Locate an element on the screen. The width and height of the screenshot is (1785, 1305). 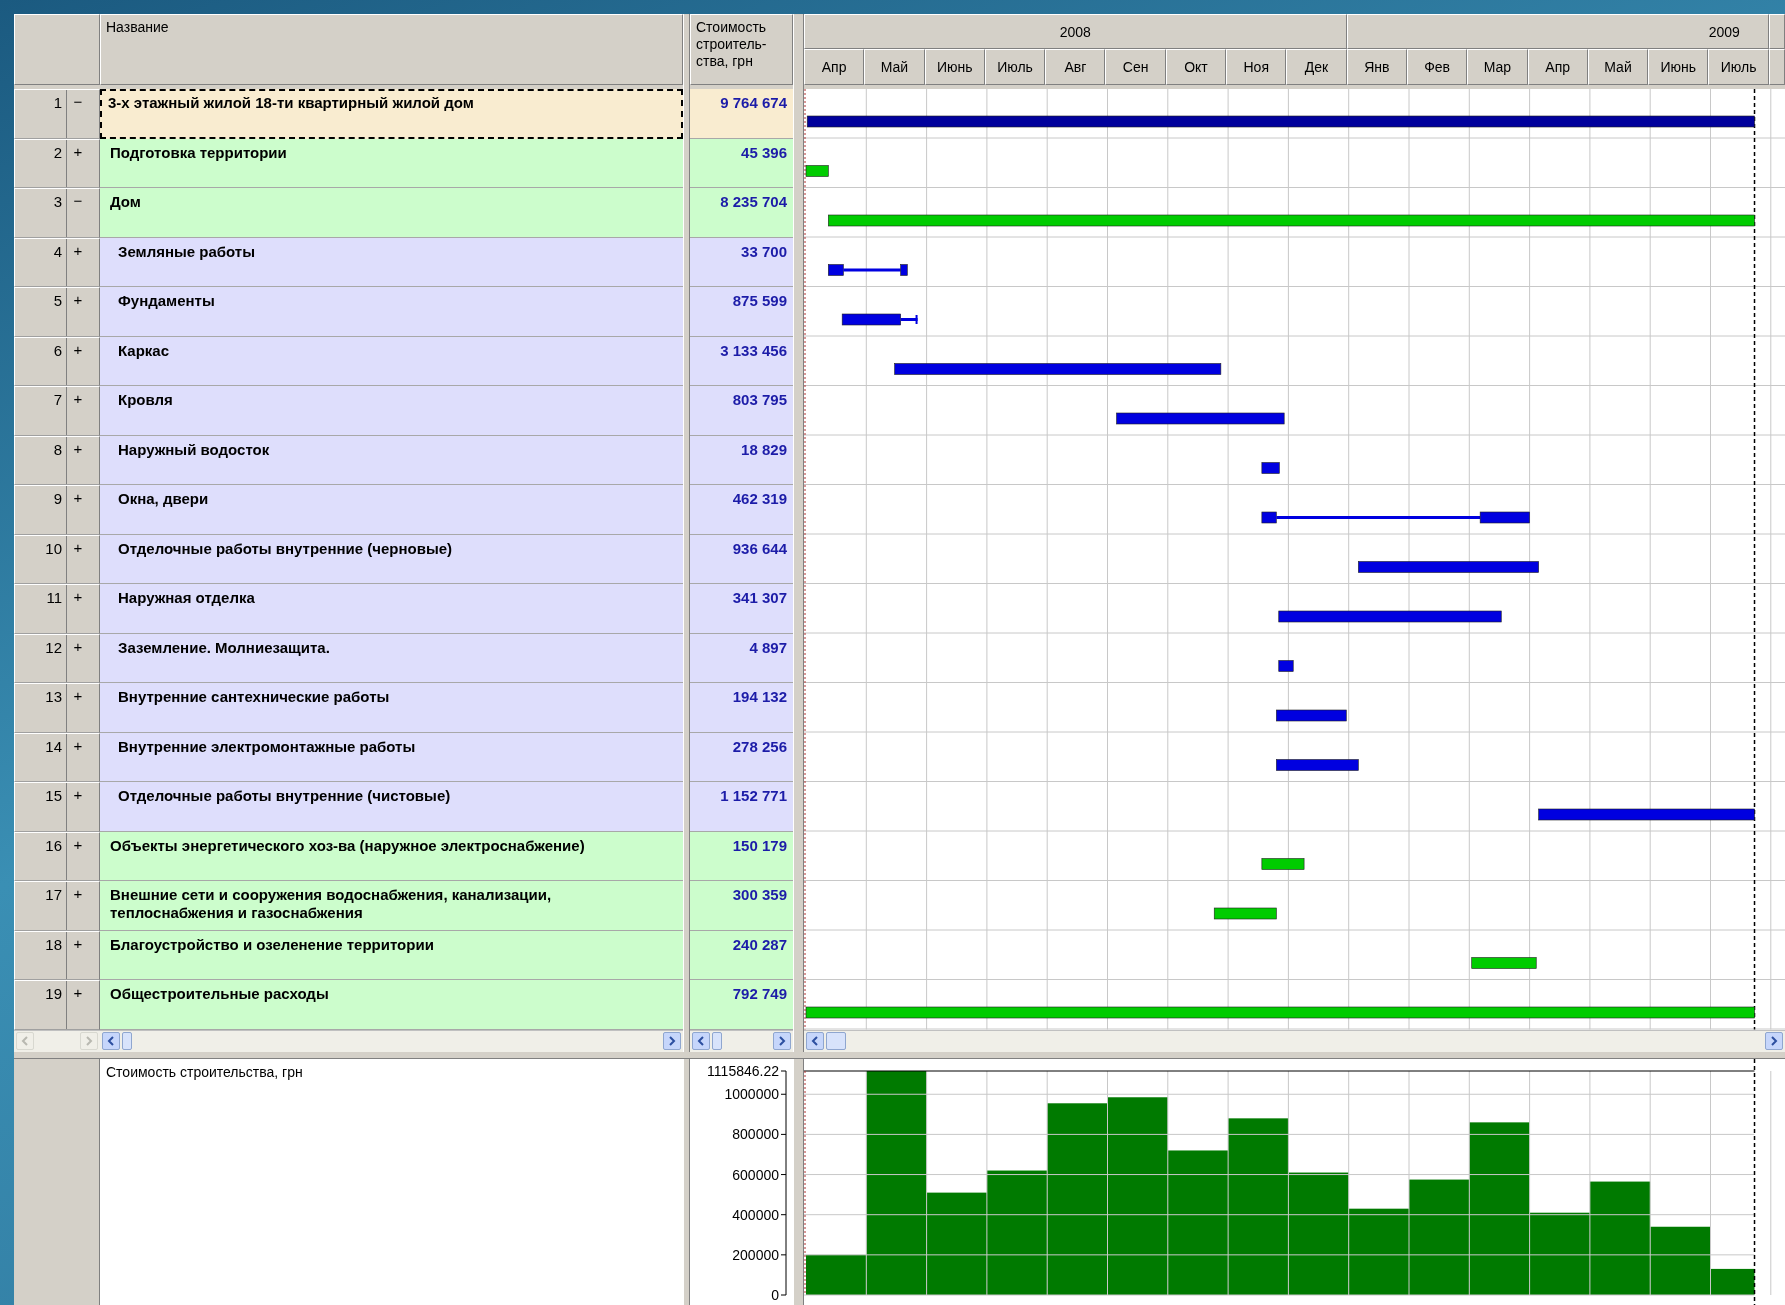
row-number: 18 is located at coordinates (41, 955).